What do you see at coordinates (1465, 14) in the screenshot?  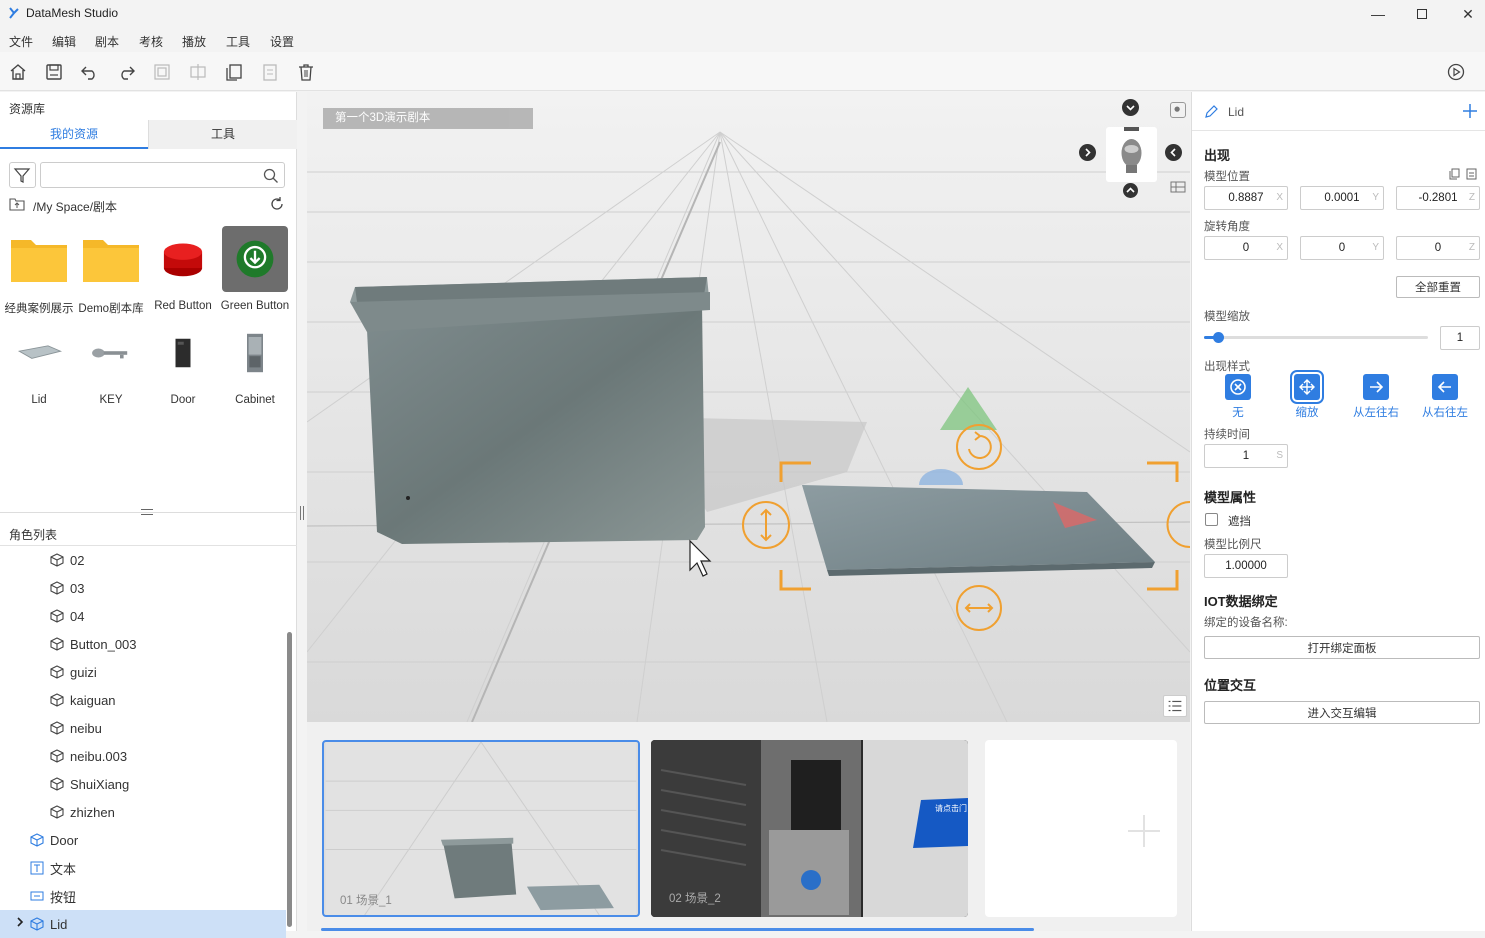 I see `close-button: ✕` at bounding box center [1465, 14].